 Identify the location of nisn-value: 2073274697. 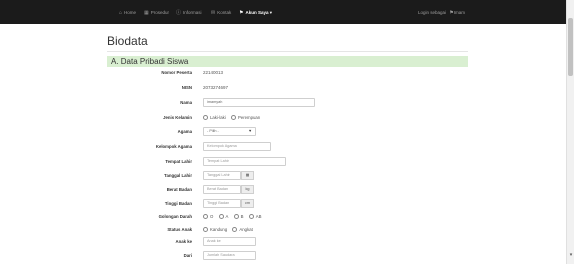
(216, 87).